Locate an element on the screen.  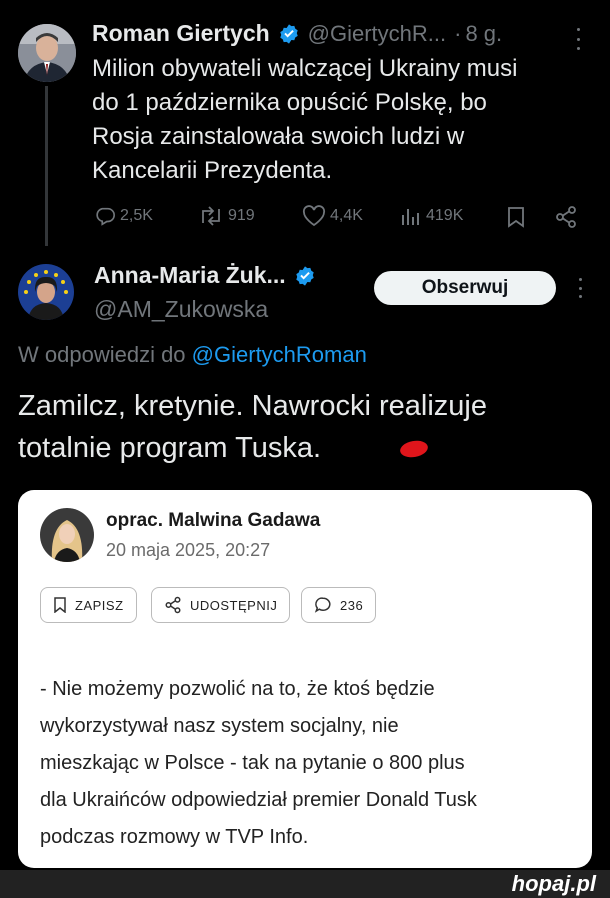
article-author-avatar is located at coordinates (67, 535).